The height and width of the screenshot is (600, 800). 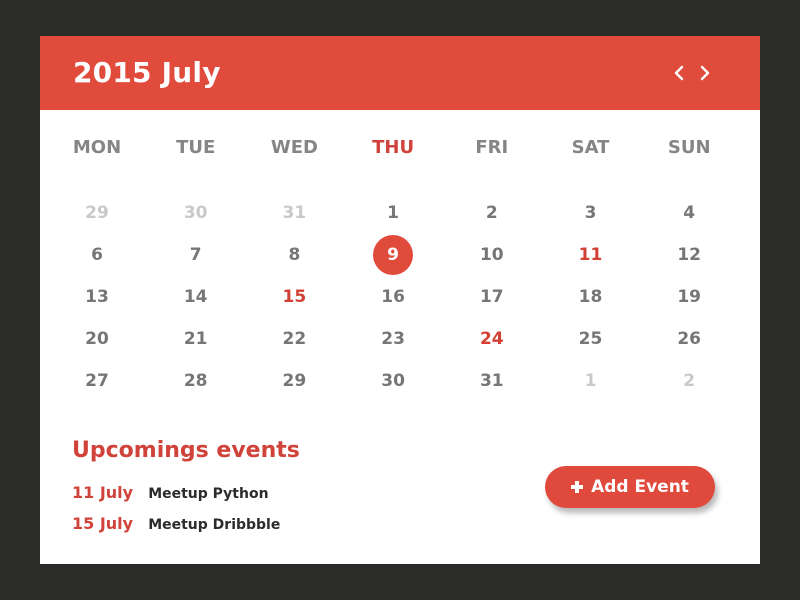 I want to click on event-date: 15 July, so click(x=103, y=523).